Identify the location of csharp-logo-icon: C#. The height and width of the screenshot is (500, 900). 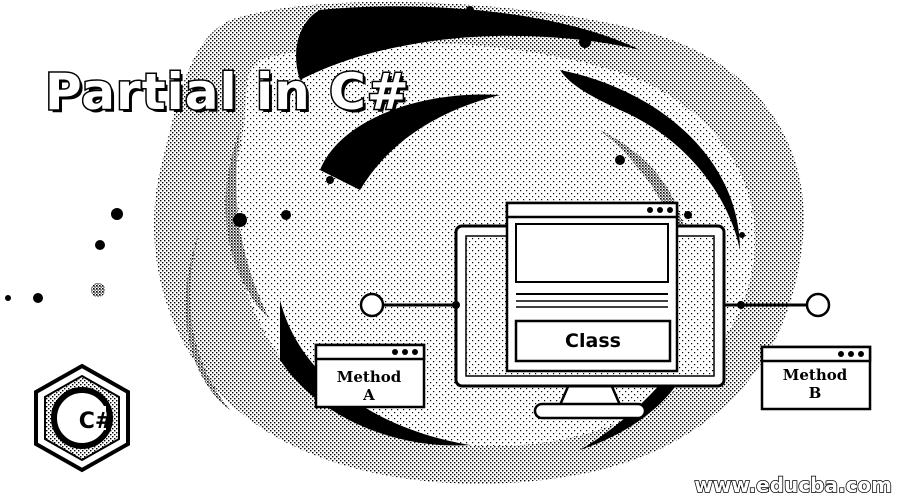
(82, 418).